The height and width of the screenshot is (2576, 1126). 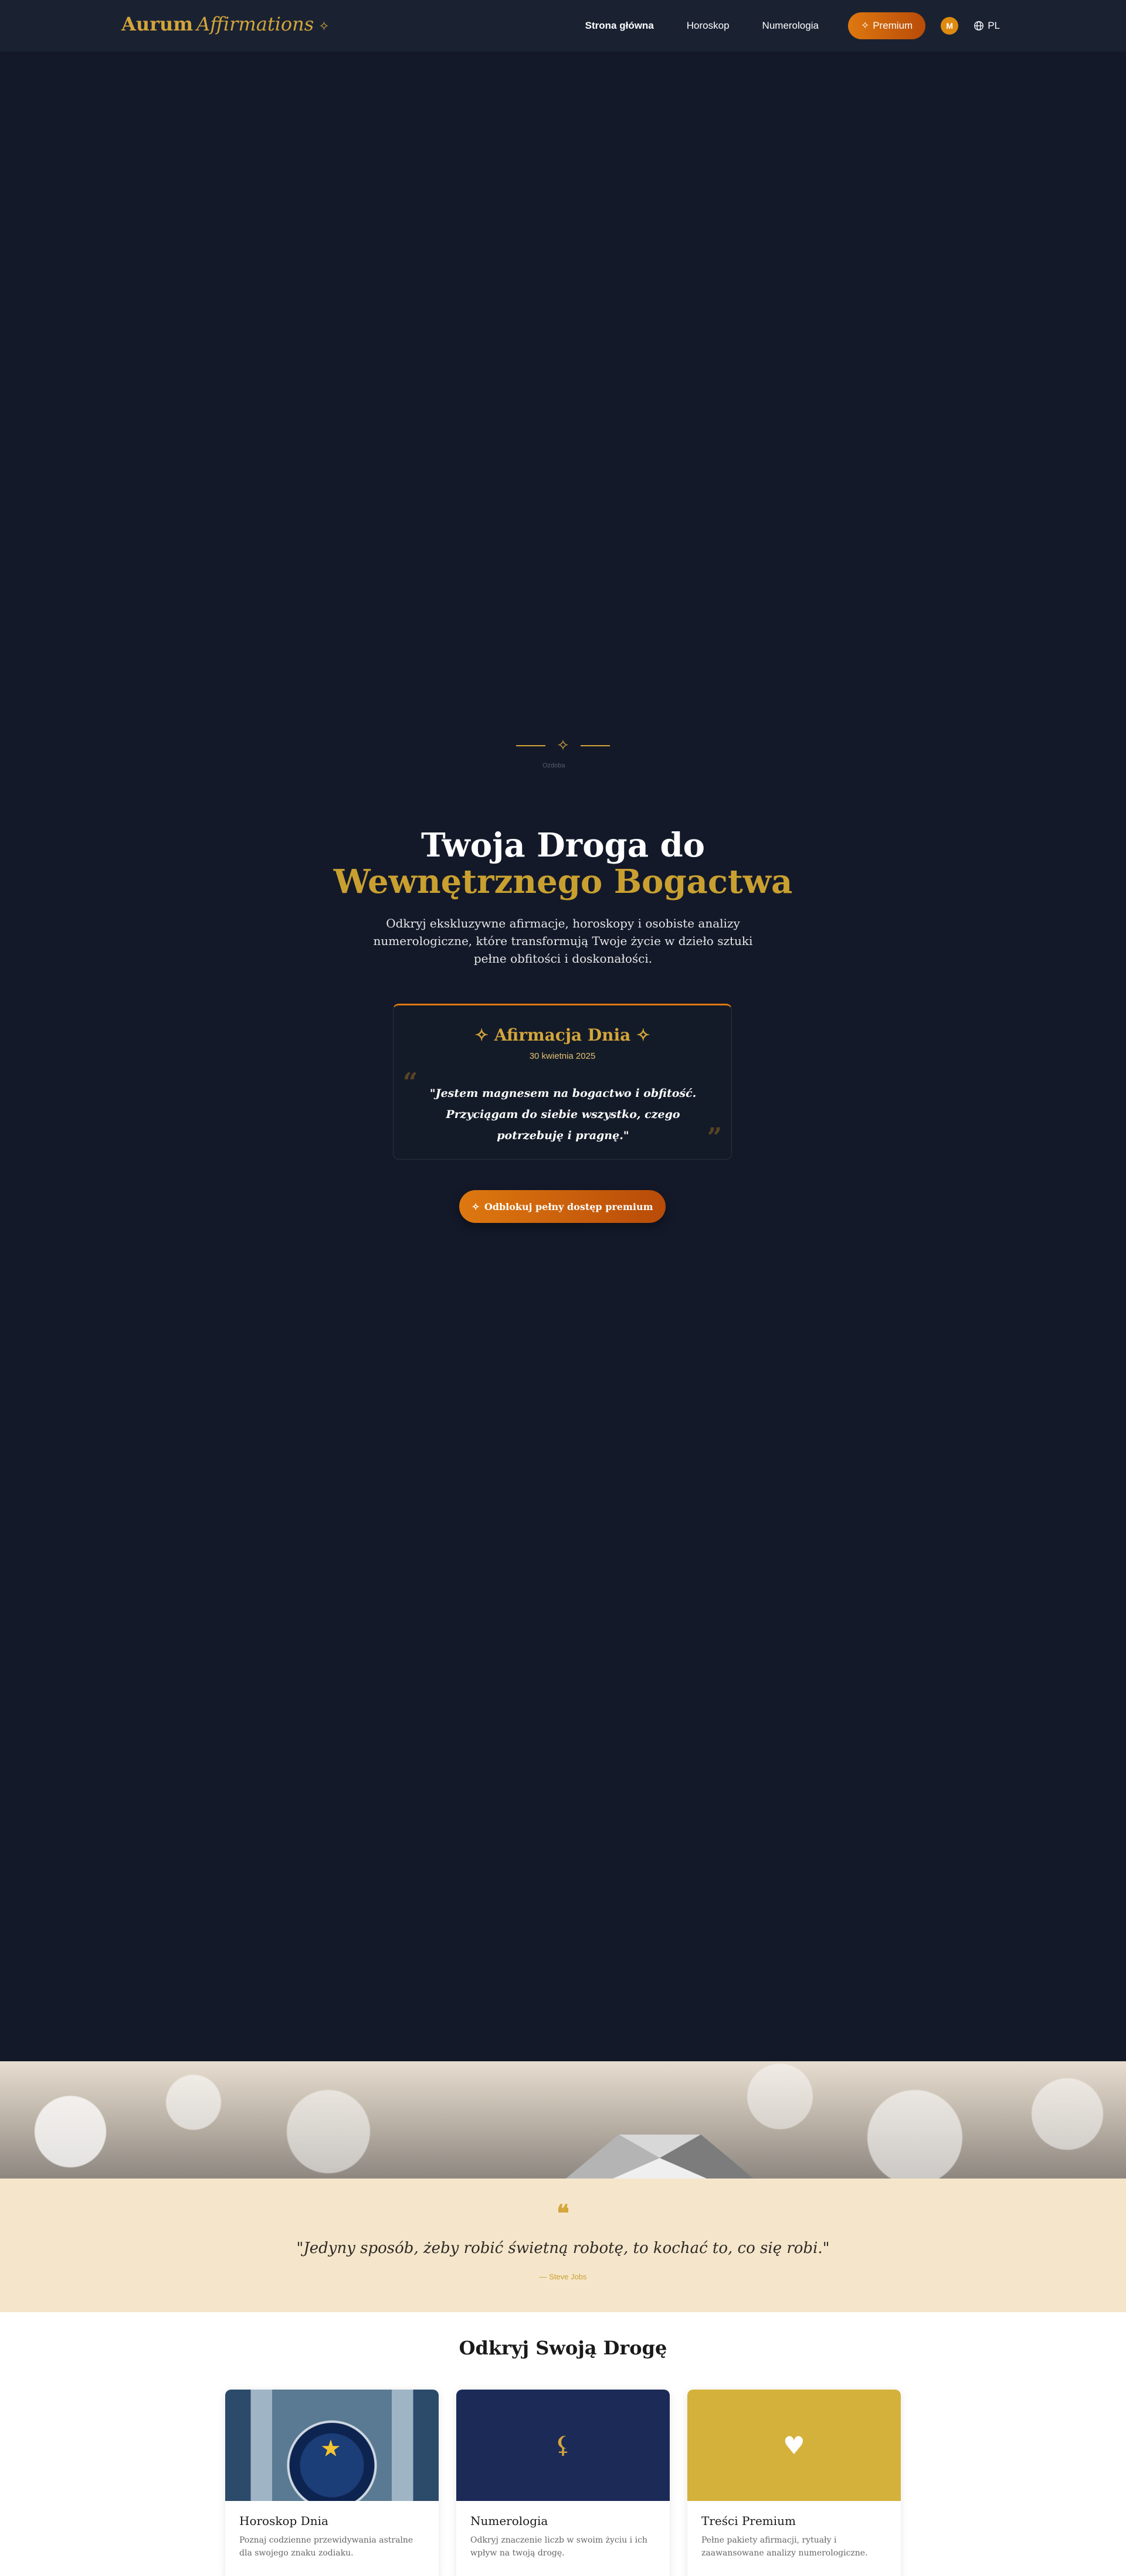 I want to click on star-icon: ★, so click(x=330, y=2448).